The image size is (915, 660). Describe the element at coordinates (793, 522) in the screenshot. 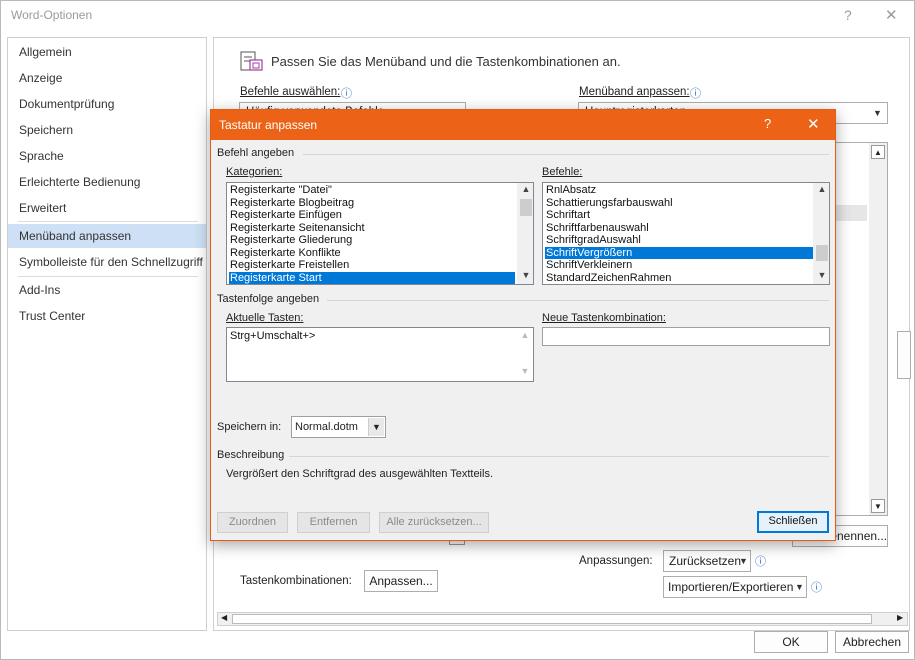

I see `close-button: Schließen` at that location.